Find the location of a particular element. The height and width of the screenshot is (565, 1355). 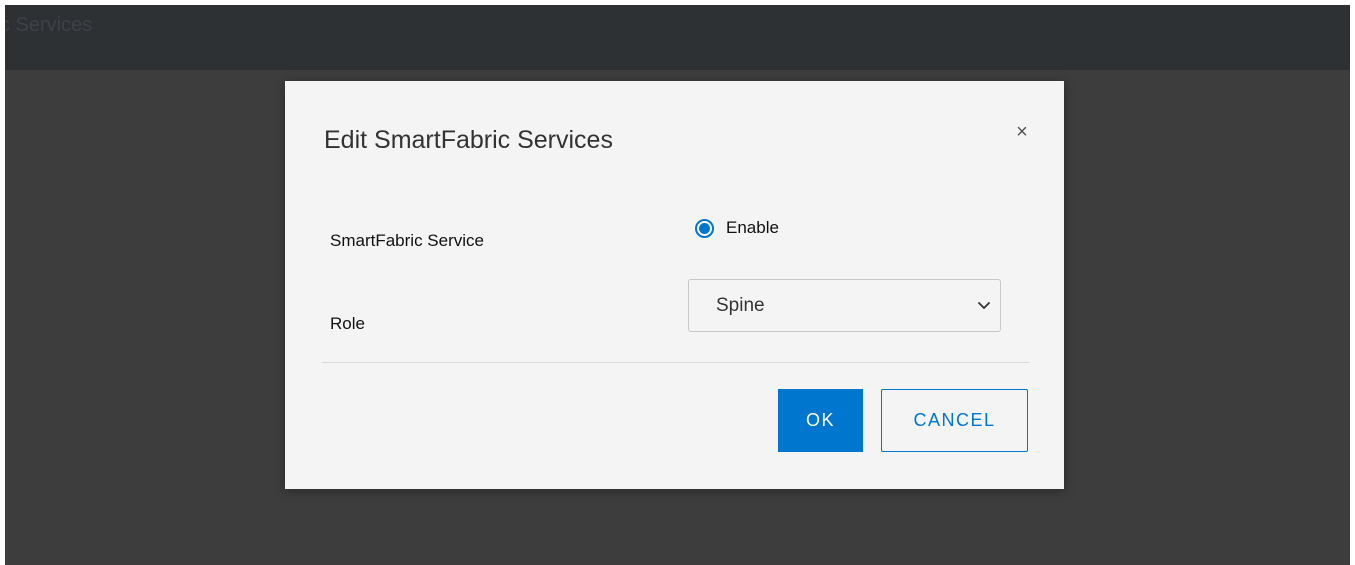

chevron-down-icon is located at coordinates (984, 305).